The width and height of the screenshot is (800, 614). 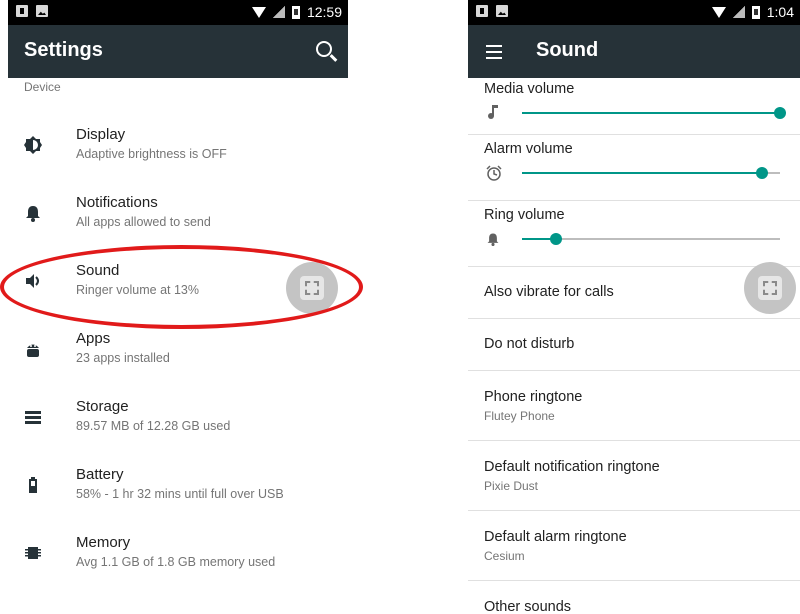 What do you see at coordinates (33, 485) in the screenshot?
I see `battery-icon` at bounding box center [33, 485].